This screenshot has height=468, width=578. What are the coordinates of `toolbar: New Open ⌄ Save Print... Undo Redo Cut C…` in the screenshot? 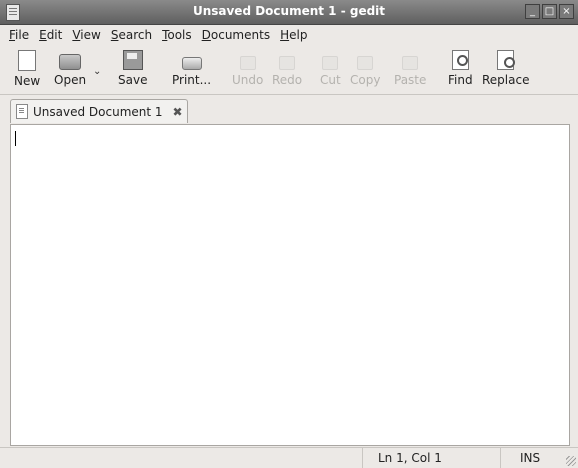 It's located at (289, 70).